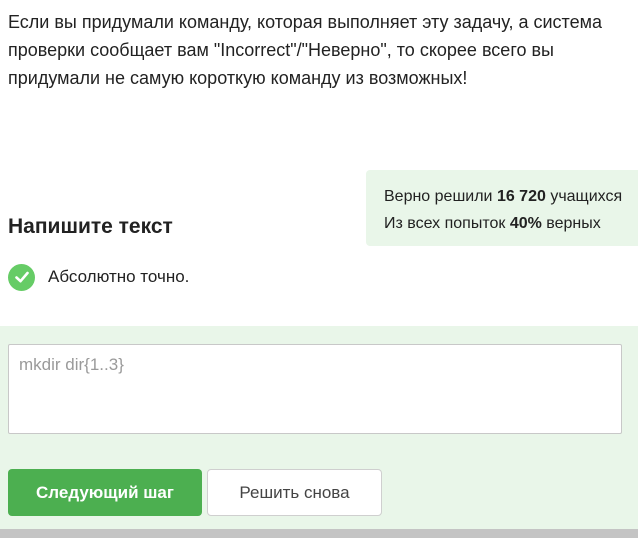  What do you see at coordinates (319, 533) in the screenshot?
I see `horizontal-scrollbar` at bounding box center [319, 533].